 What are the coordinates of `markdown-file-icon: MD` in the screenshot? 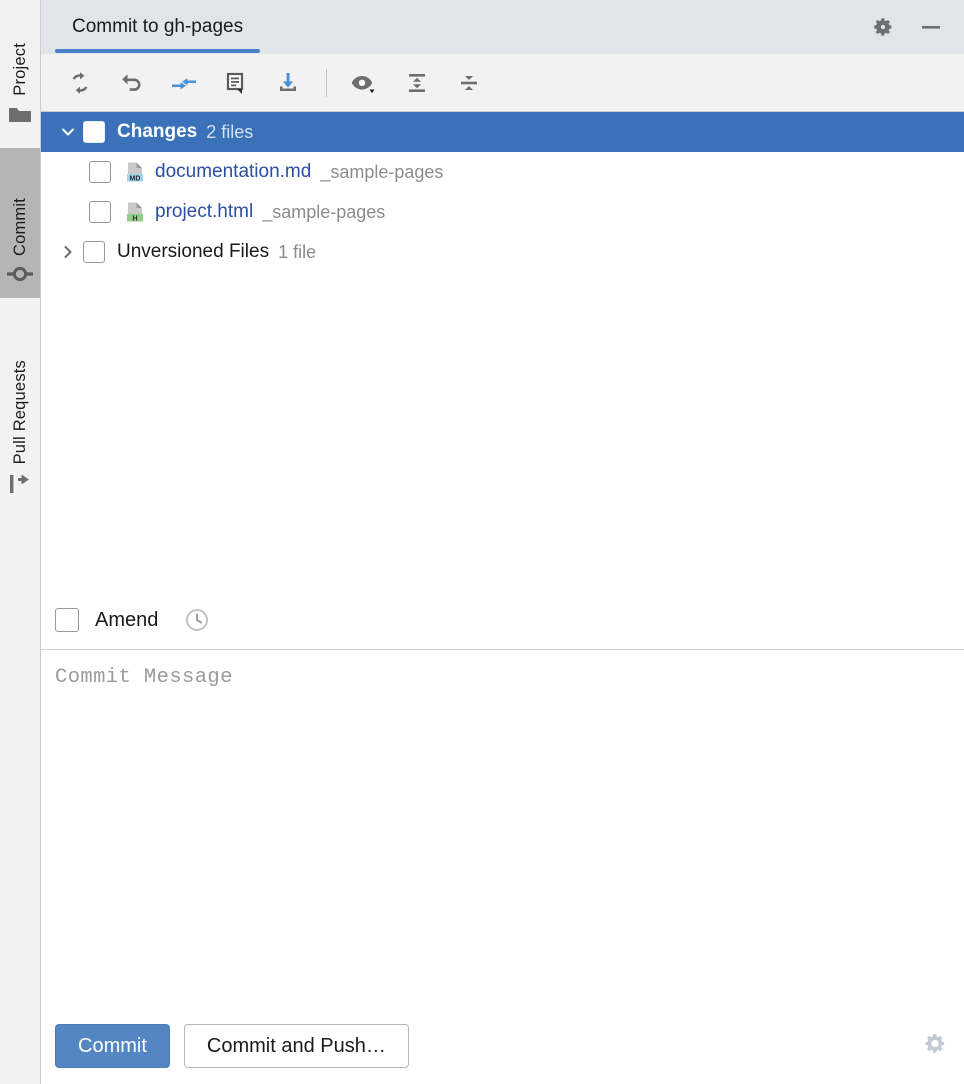 It's located at (135, 172).